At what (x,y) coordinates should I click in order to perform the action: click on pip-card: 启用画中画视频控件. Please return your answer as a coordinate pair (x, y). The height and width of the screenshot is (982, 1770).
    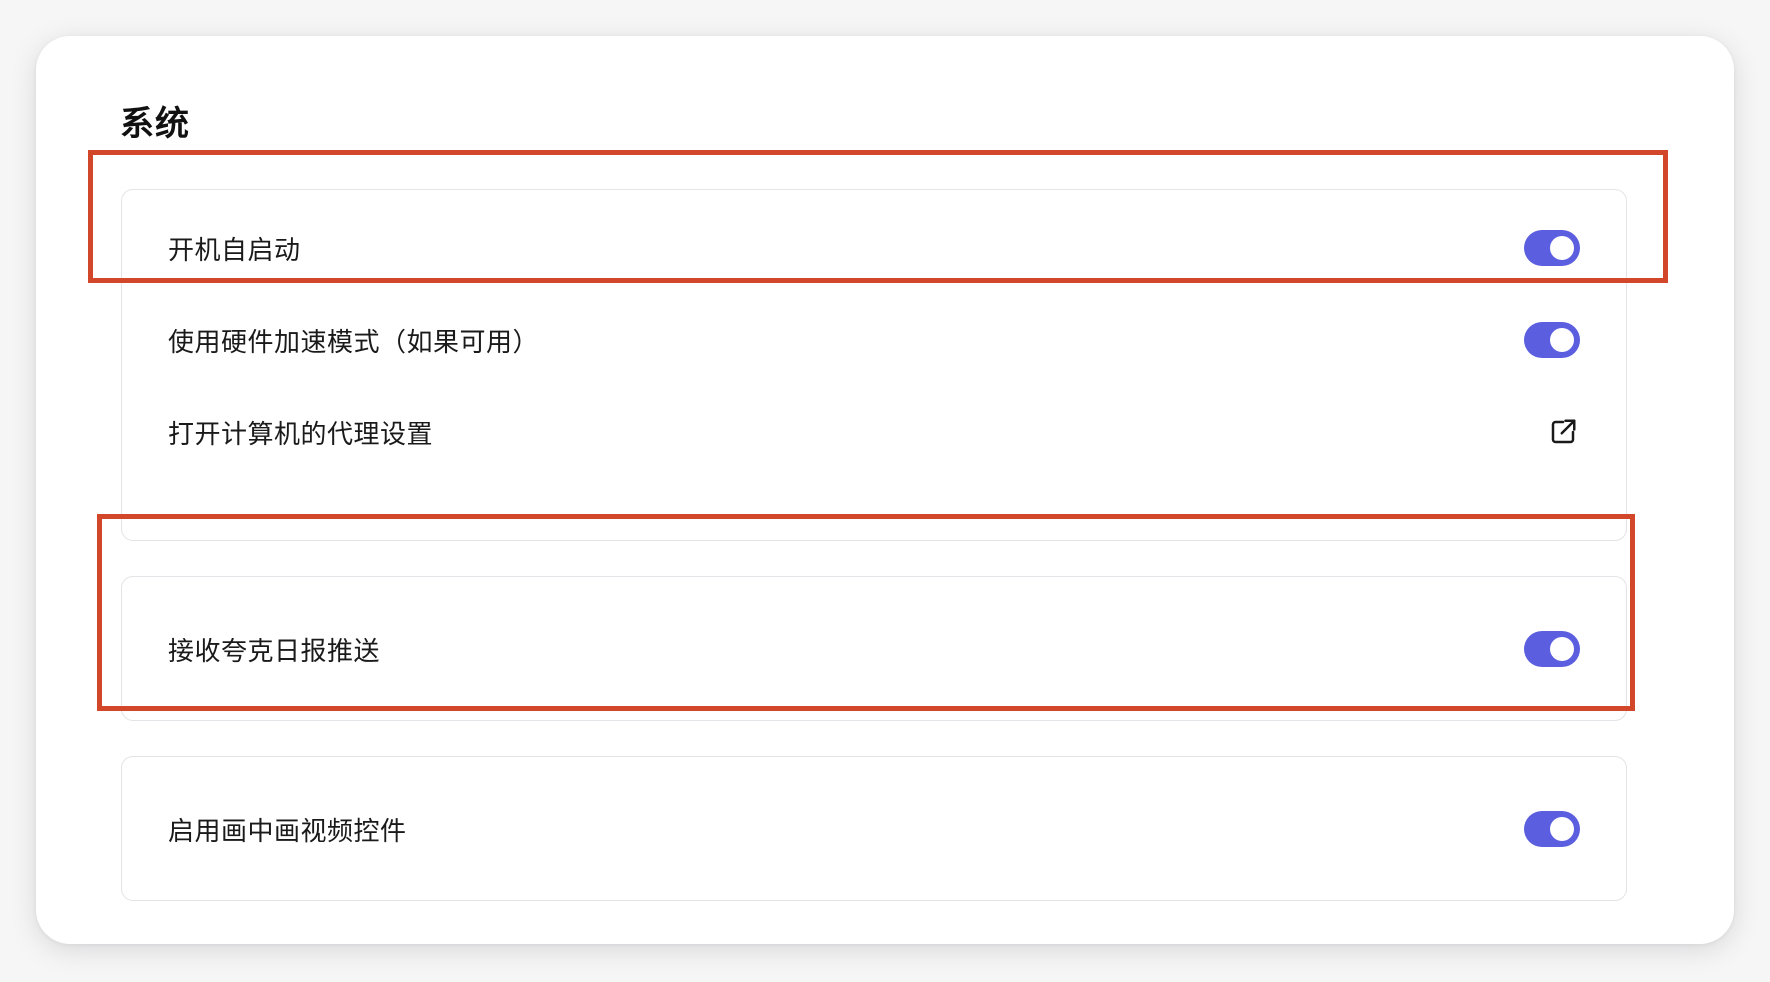
    Looking at the image, I should click on (874, 828).